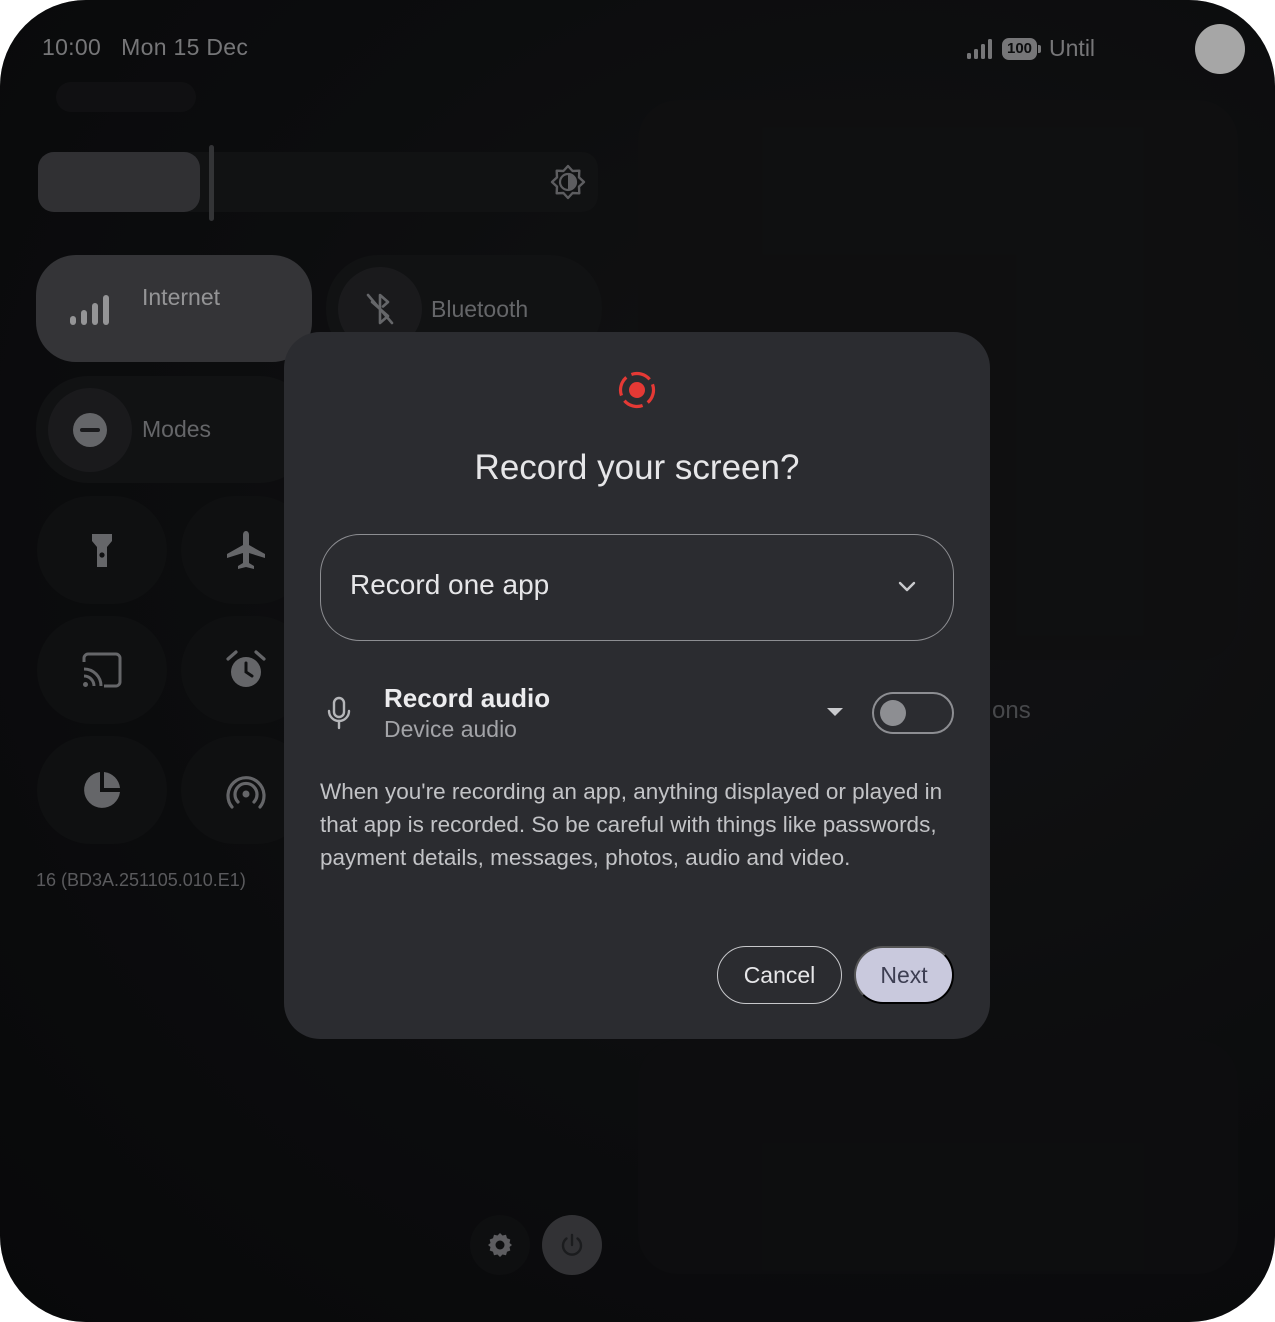  Describe the element at coordinates (907, 586) in the screenshot. I see `chevron-down-icon` at that location.